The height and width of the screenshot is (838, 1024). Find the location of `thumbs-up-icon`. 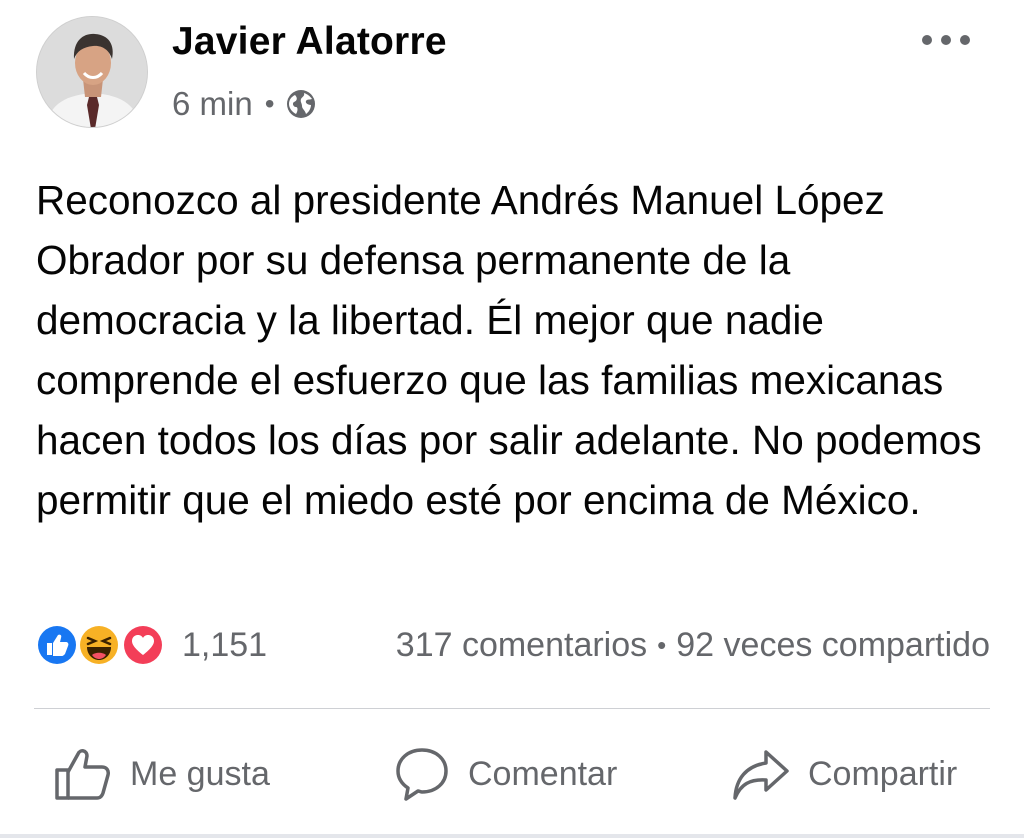

thumbs-up-icon is located at coordinates (82, 774).